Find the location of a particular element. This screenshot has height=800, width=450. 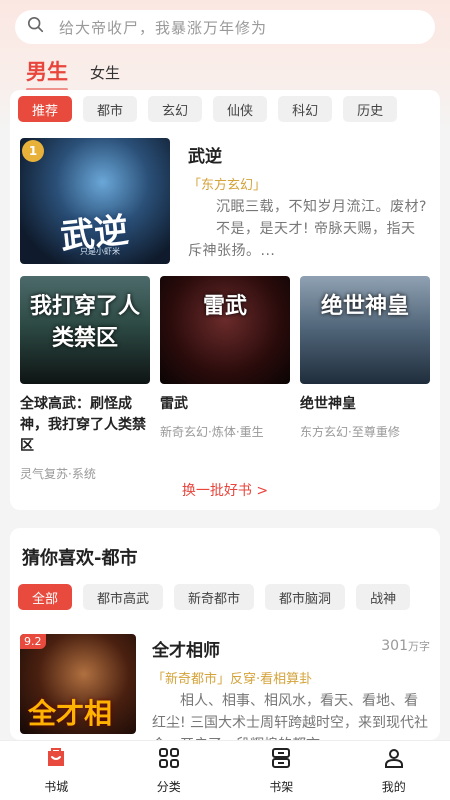

book-title: 武逆 is located at coordinates (205, 154).